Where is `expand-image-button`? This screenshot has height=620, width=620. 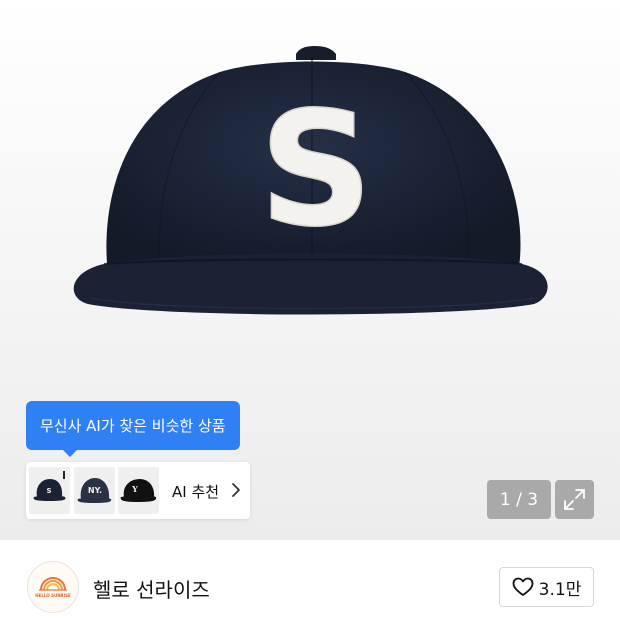 expand-image-button is located at coordinates (574, 499).